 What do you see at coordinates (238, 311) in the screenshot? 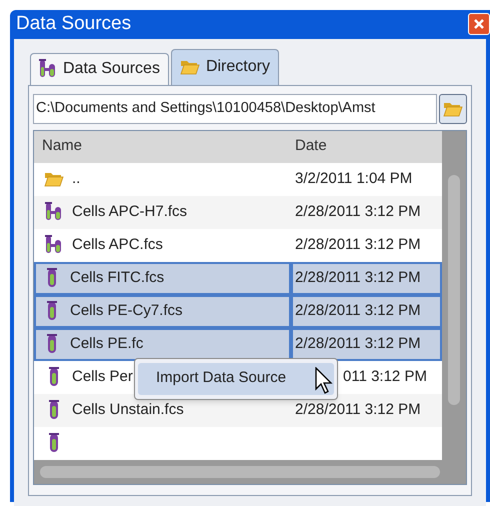
I see `file-row: Cells PE-Cy7.fcs 2/28/2011 3:12 PM` at bounding box center [238, 311].